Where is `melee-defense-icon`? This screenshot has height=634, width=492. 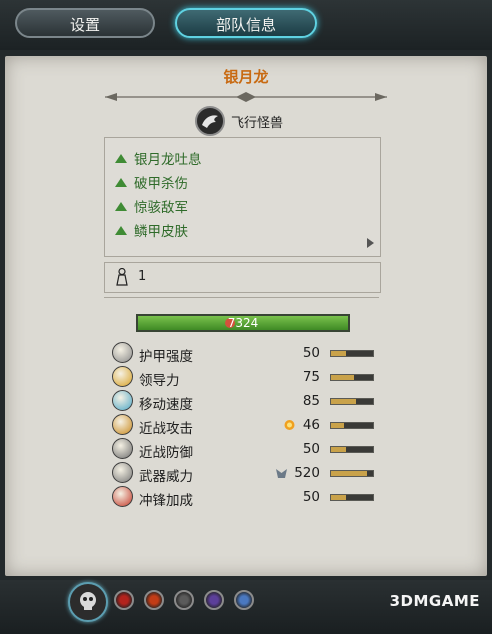 melee-defense-icon is located at coordinates (122, 448).